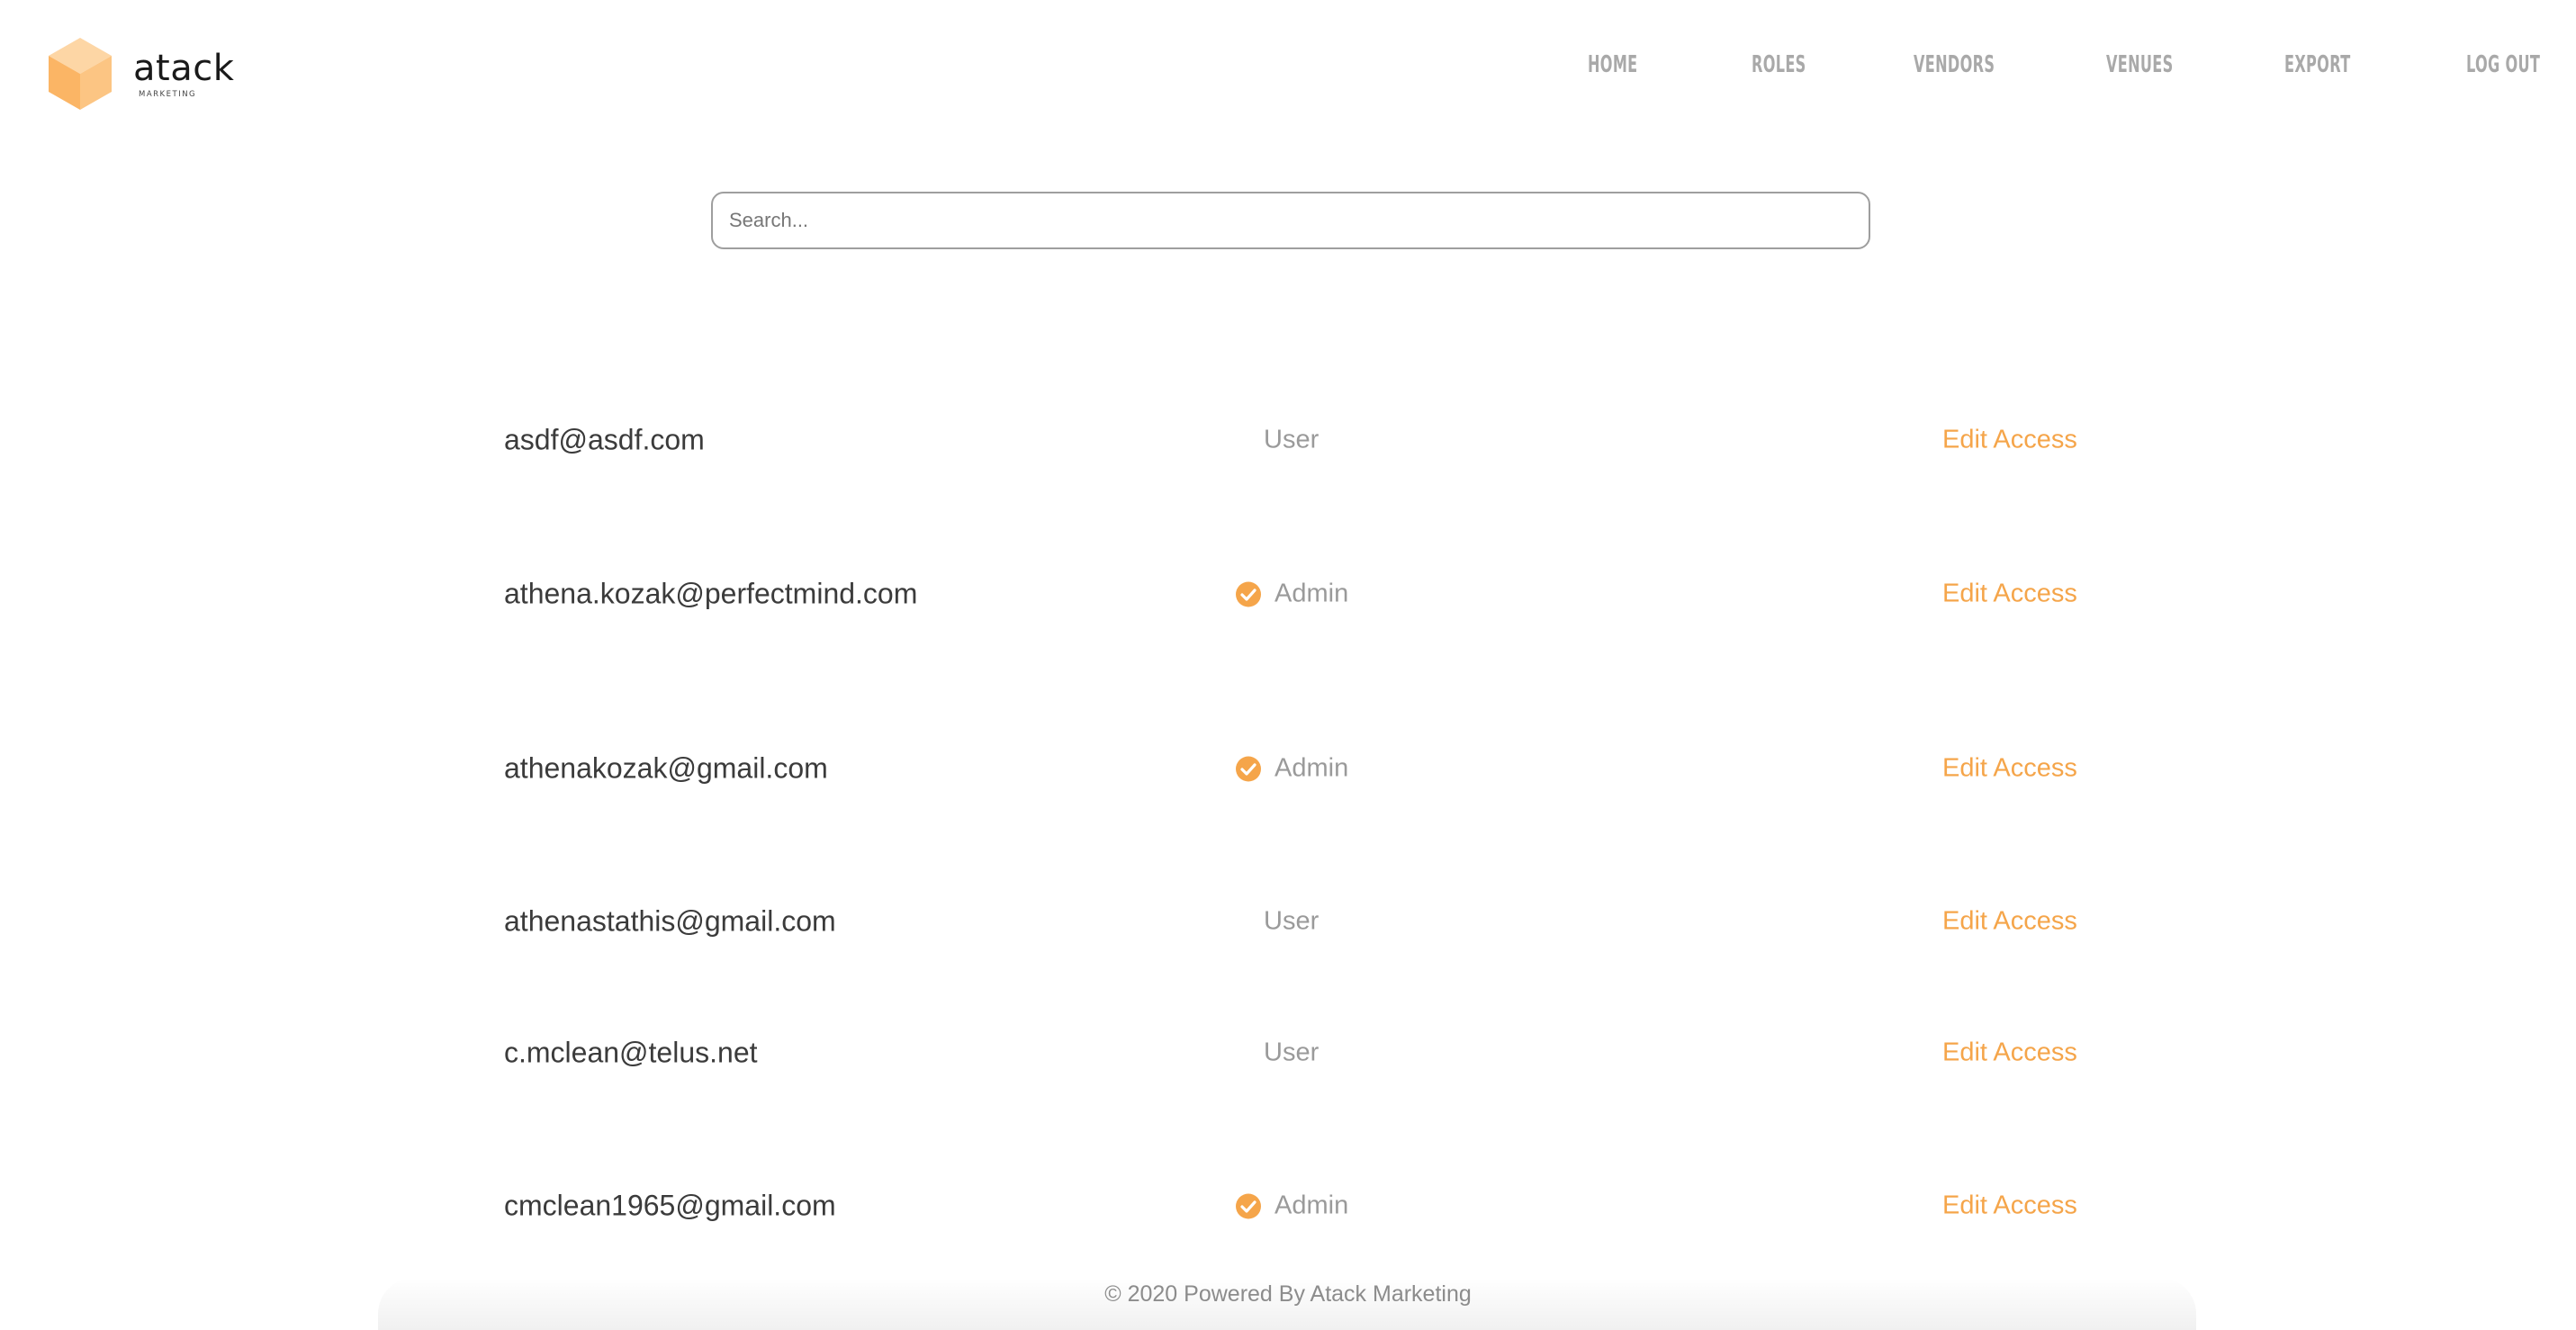 The image size is (2576, 1330). I want to click on user-row: asdf@asdf.com User Edit Access, so click(1296, 440).